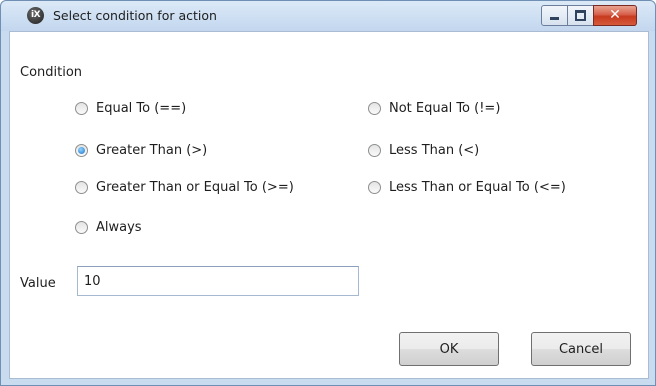 Image resolution: width=656 pixels, height=386 pixels. I want to click on maximize-button, so click(580, 15).